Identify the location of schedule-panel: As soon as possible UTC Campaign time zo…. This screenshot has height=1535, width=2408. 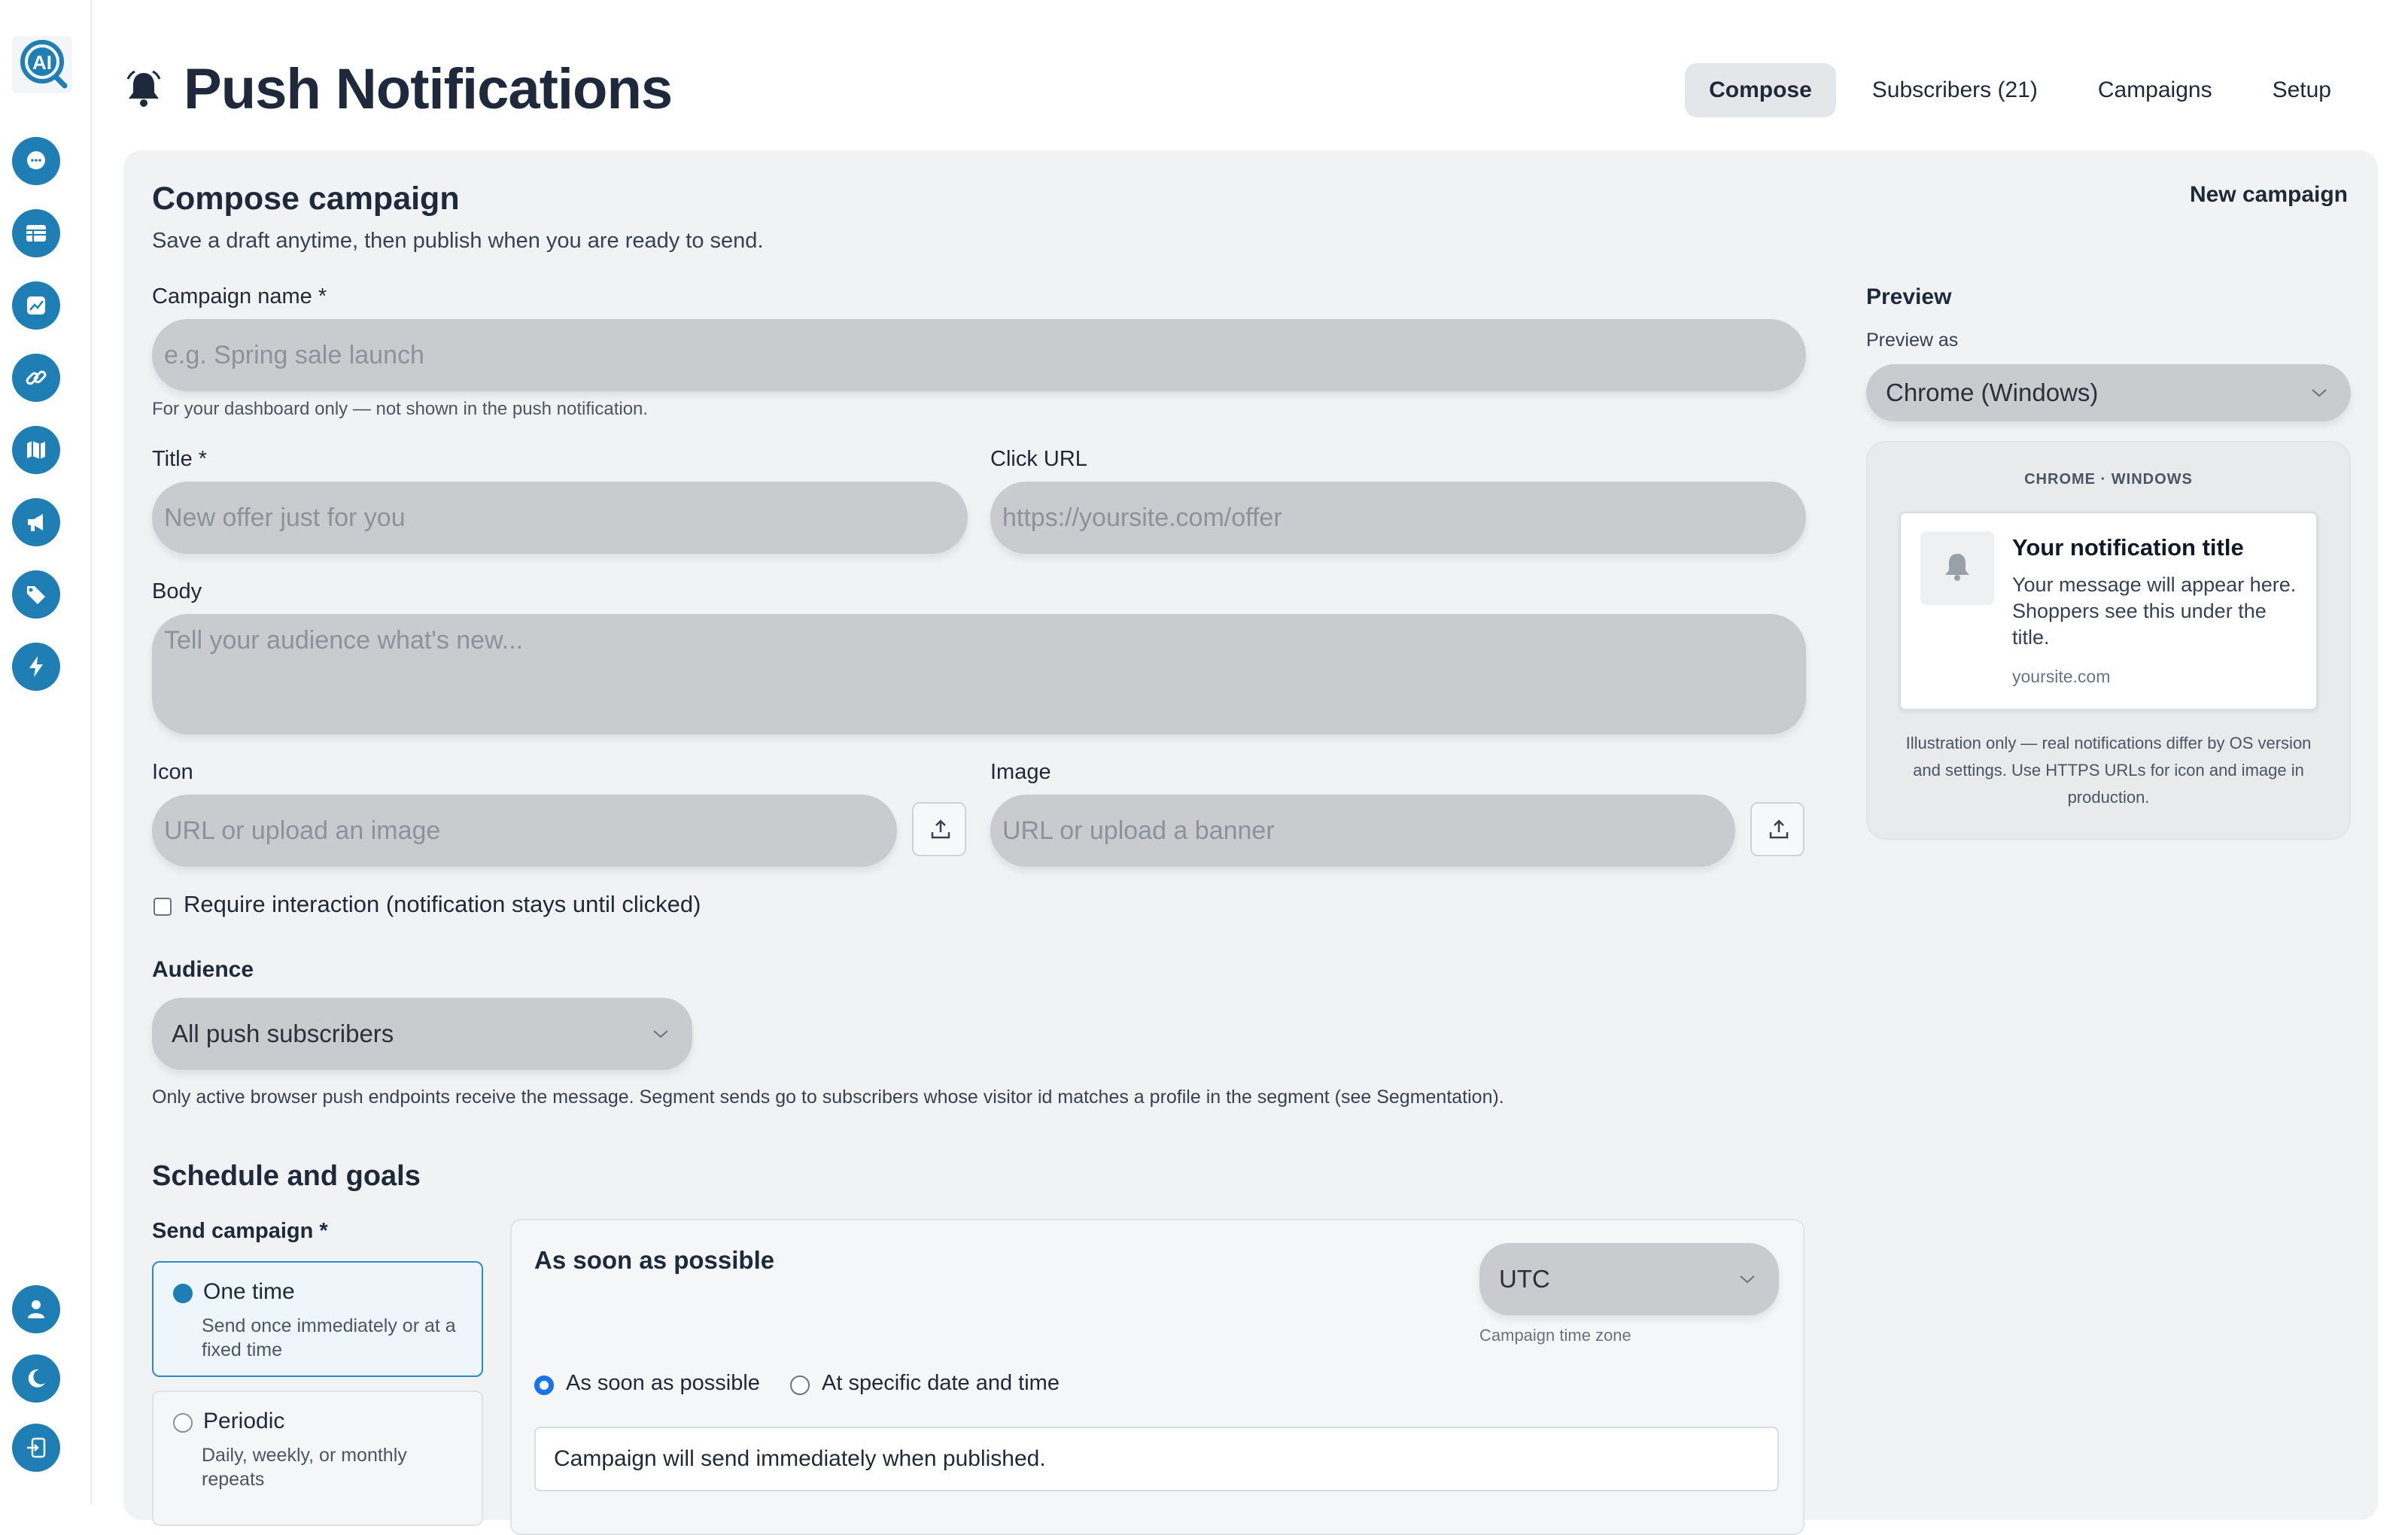
(1157, 1377).